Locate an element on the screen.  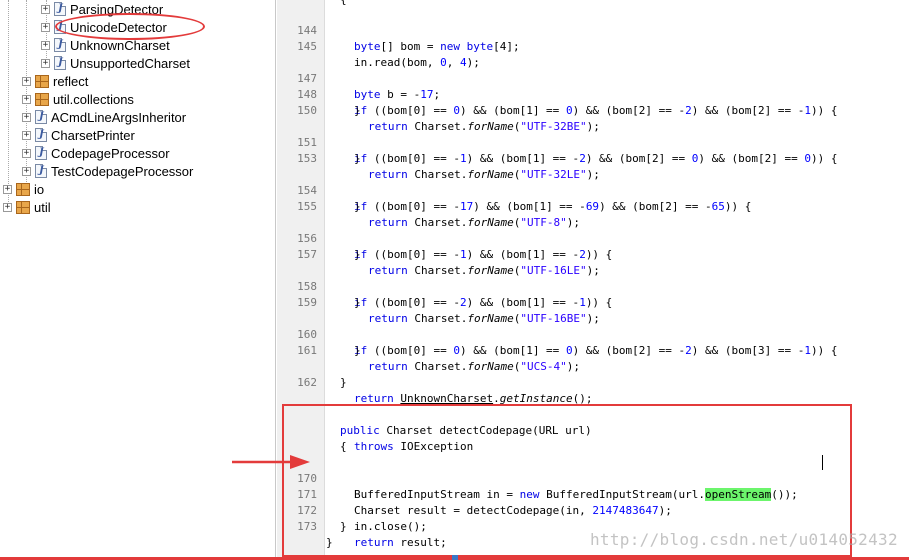
tree-item-util: util is located at coordinates (27, 207).